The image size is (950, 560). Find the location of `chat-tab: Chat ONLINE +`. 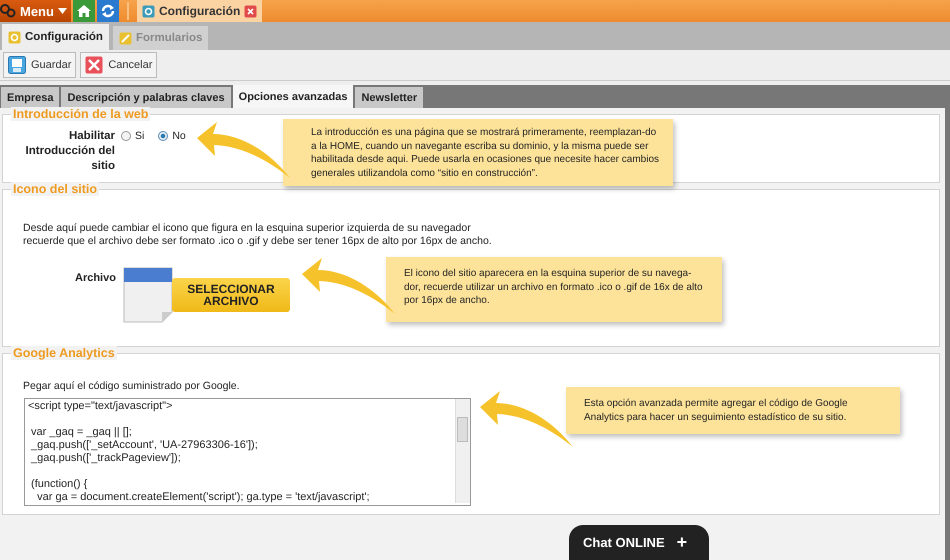

chat-tab: Chat ONLINE + is located at coordinates (639, 542).